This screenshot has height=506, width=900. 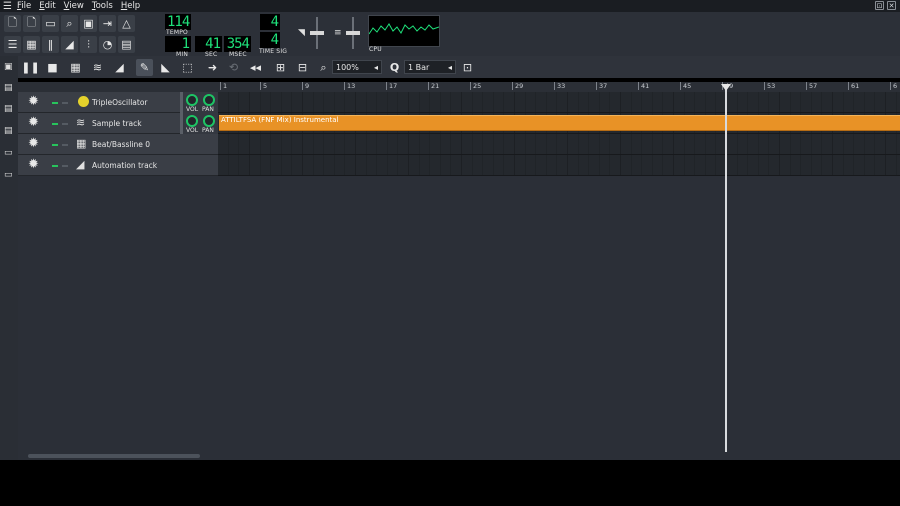 What do you see at coordinates (80, 164) in the screenshot?
I see `automation-ramp-icon: ◢` at bounding box center [80, 164].